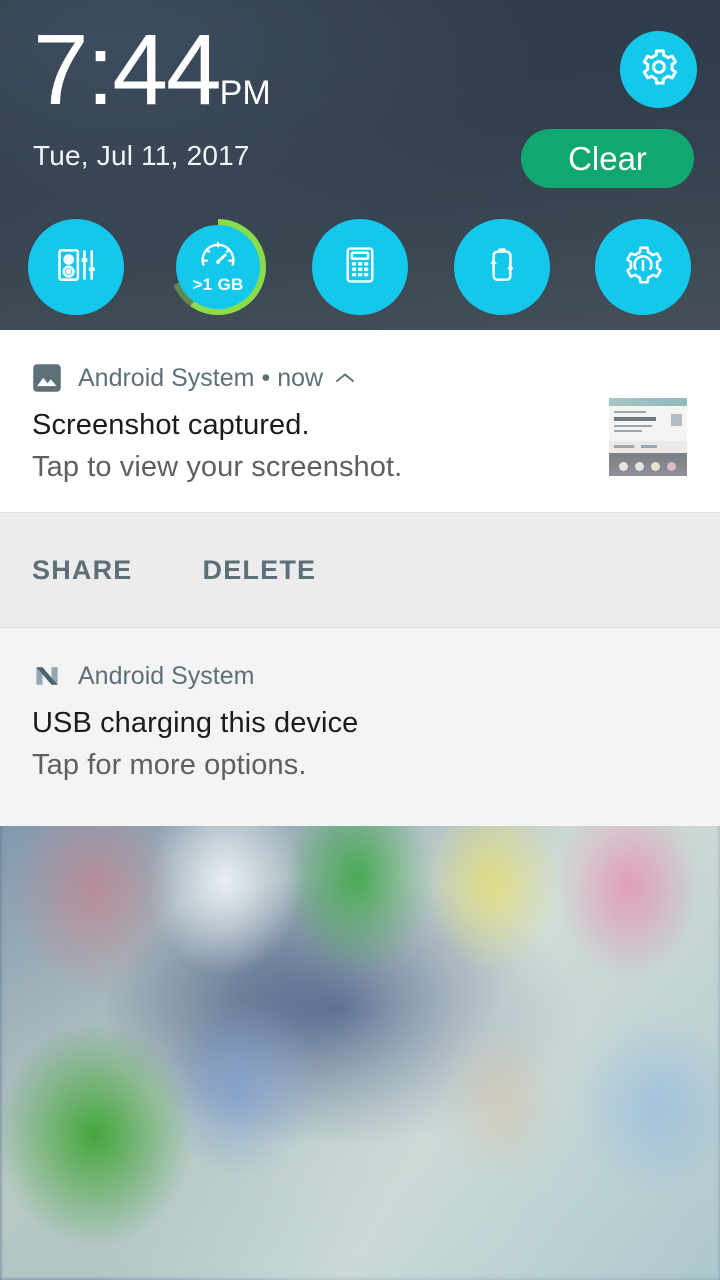  Describe the element at coordinates (360, 361) in the screenshot. I see `notification-header: Android System • now` at that location.